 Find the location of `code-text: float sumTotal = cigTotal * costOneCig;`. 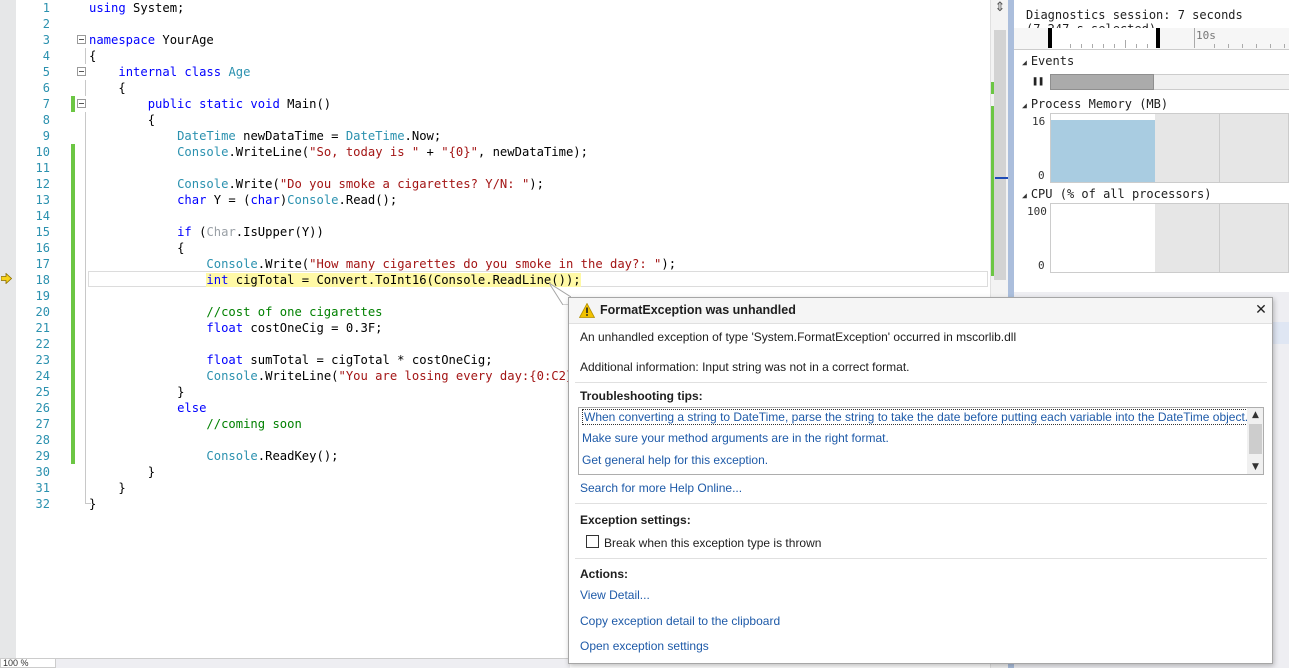

code-text: float sumTotal = cigTotal * costOneCig; is located at coordinates (349, 360).